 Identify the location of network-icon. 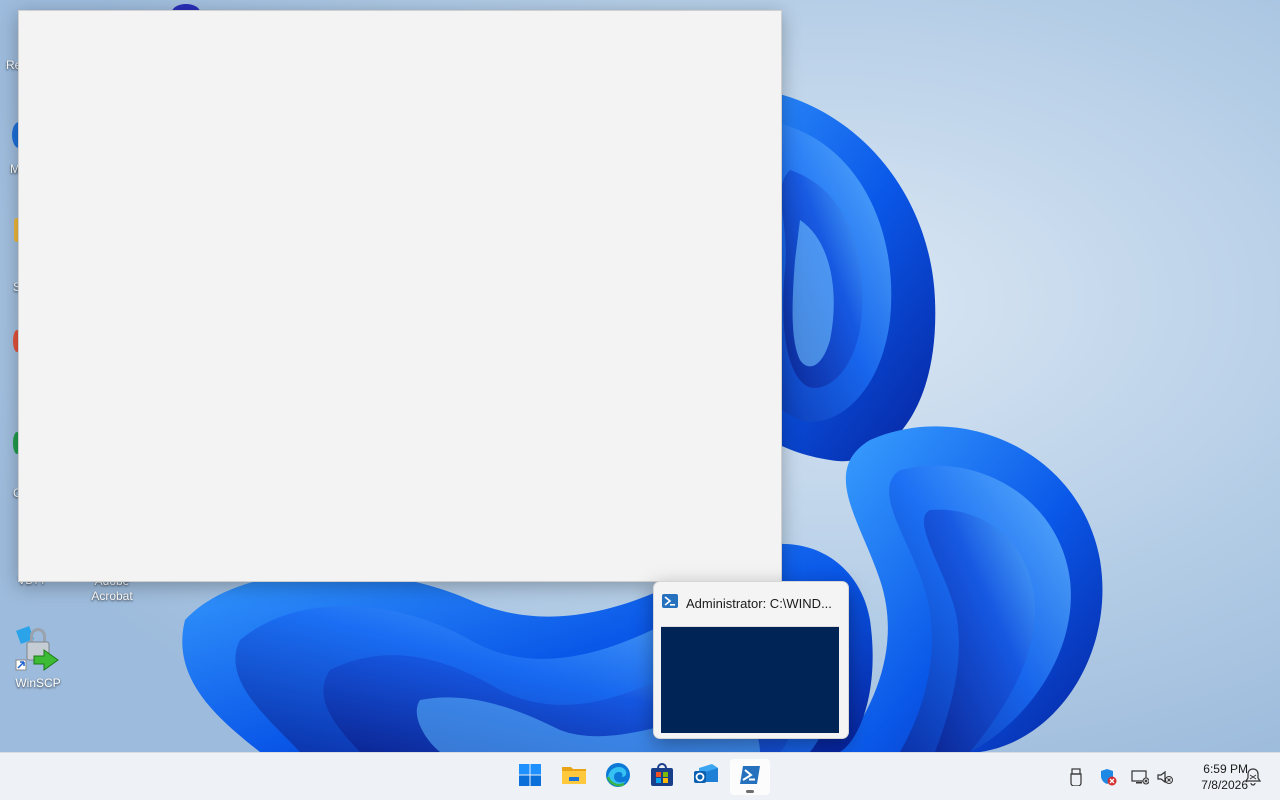
(1140, 777).